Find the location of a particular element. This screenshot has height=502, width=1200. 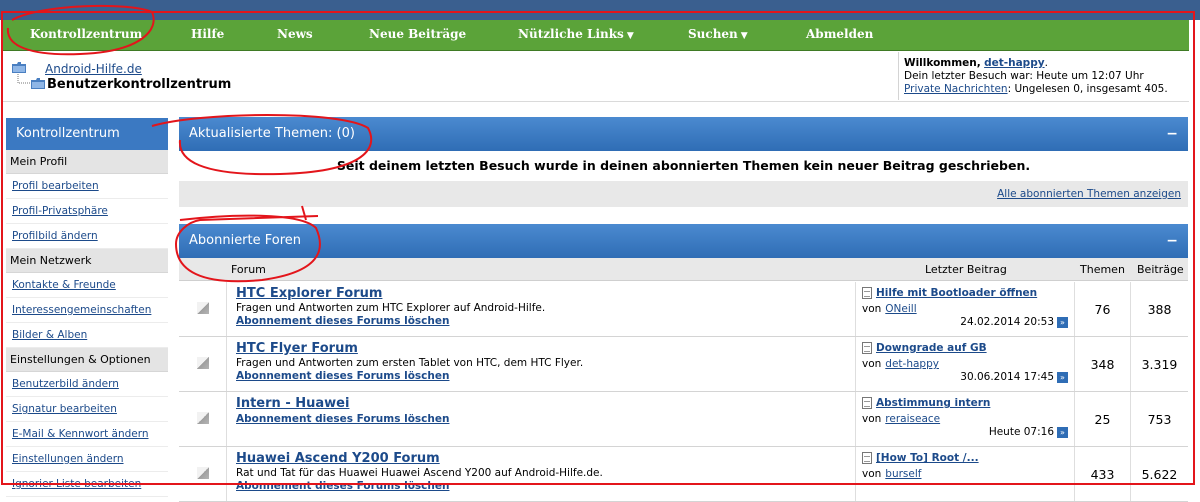

page-title: Benutzerkontrollzentrum is located at coordinates (139, 84).